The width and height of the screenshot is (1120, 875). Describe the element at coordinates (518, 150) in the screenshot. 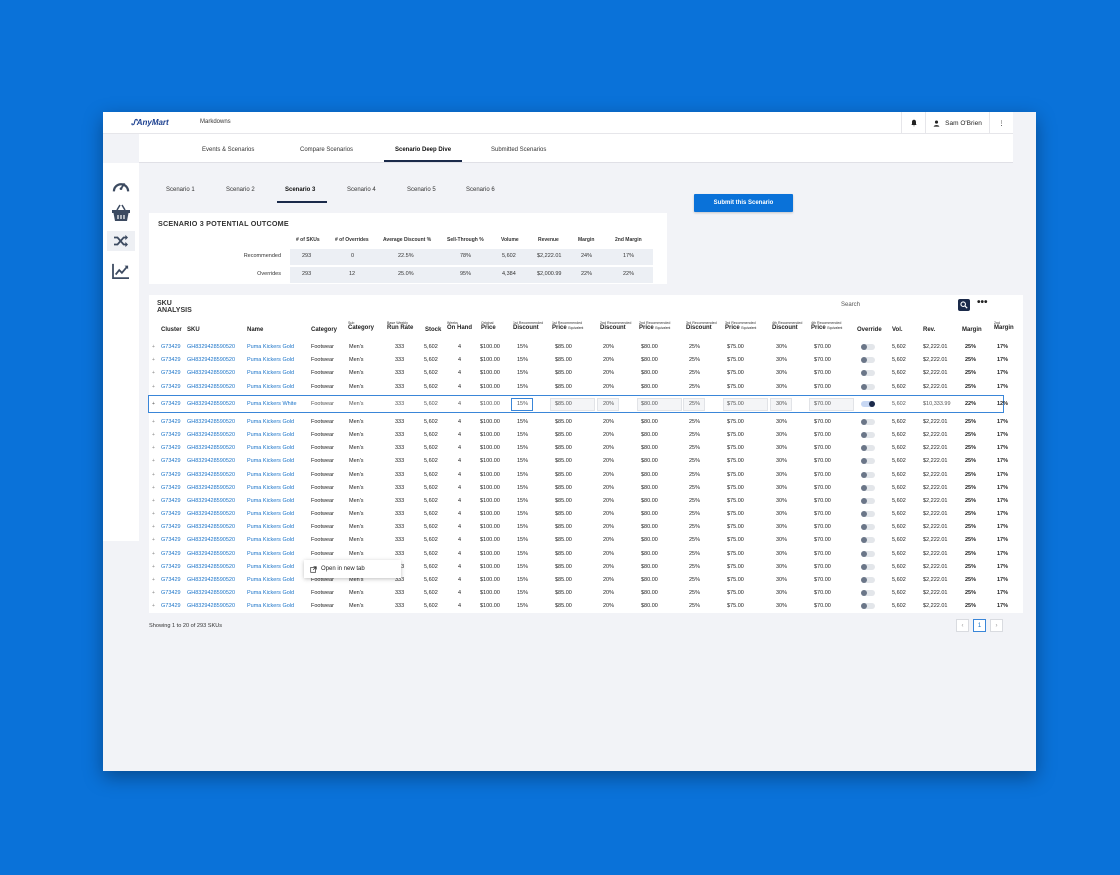

I see `tab-submitted-scenarios: Submitted Scenarios` at that location.